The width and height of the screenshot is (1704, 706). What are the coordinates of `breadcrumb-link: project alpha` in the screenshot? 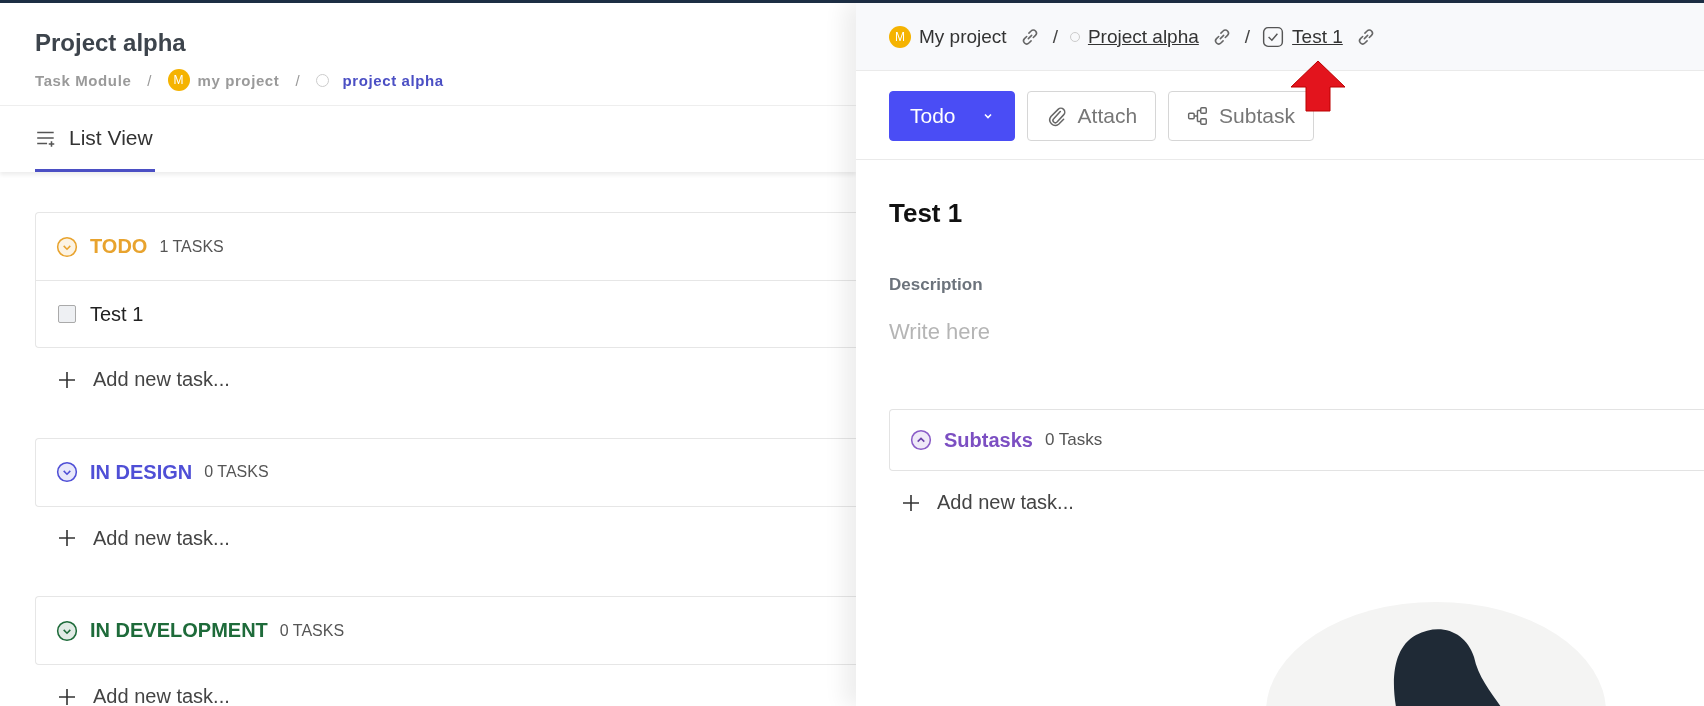 It's located at (393, 80).